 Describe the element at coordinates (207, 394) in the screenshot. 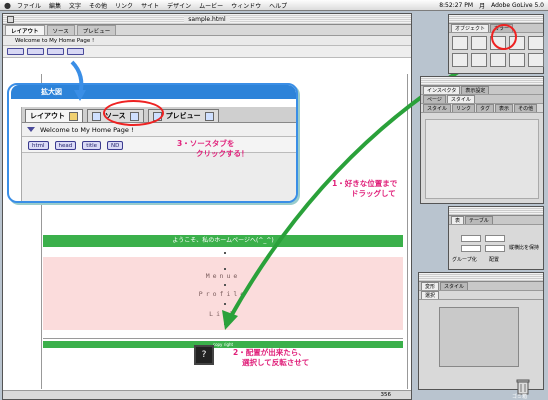

I see `status-bar: 356` at that location.